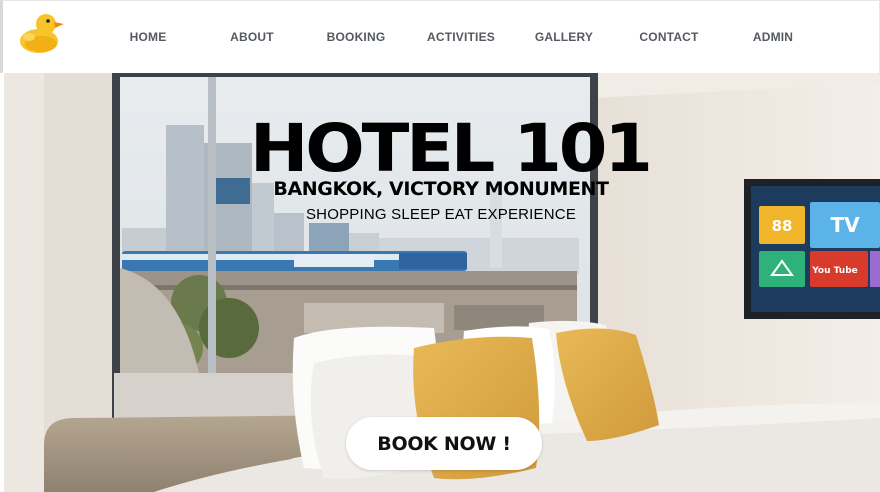 This screenshot has height=492, width=880. What do you see at coordinates (41, 31) in the screenshot?
I see `duck-logo-icon` at bounding box center [41, 31].